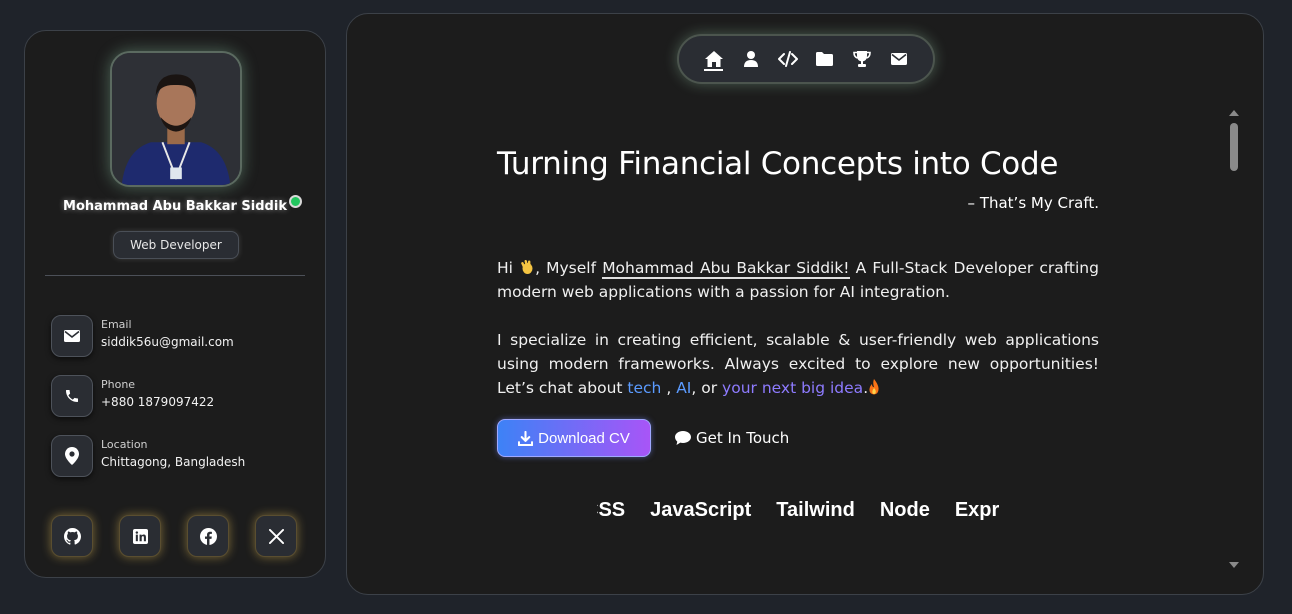 The width and height of the screenshot is (1292, 614). Describe the element at coordinates (1234, 338) in the screenshot. I see `scrollbar` at that location.